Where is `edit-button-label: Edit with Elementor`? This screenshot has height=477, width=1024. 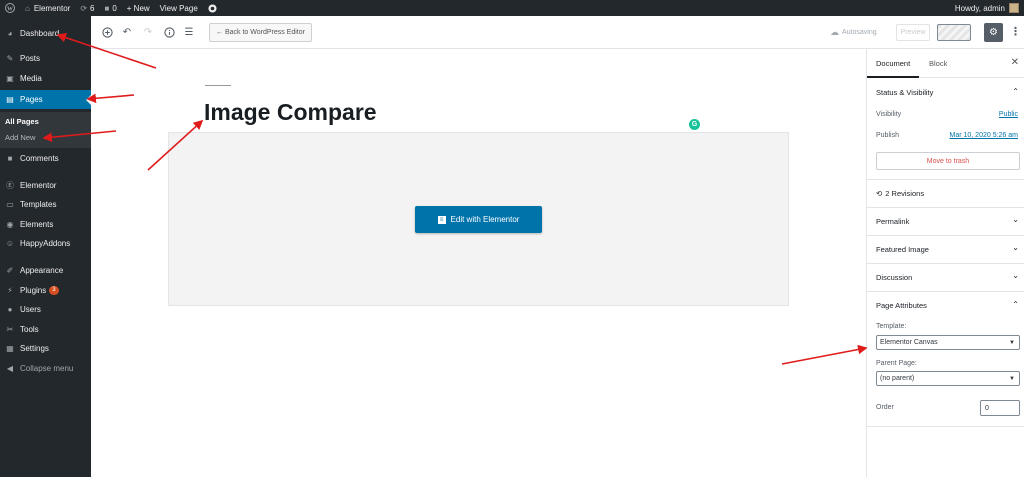 edit-button-label: Edit with Elementor is located at coordinates (485, 219).